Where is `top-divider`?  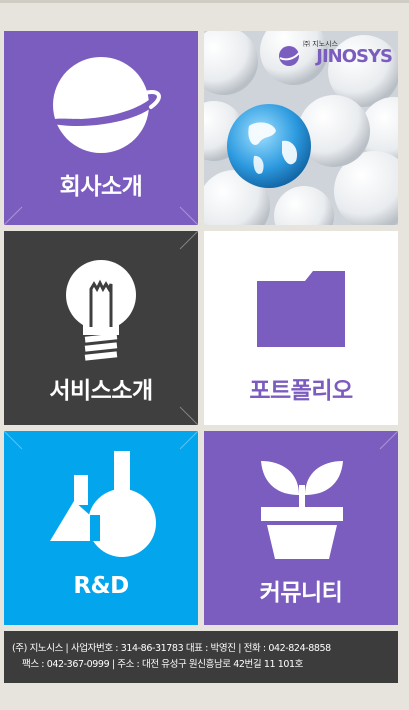
top-divider is located at coordinates (204, 1).